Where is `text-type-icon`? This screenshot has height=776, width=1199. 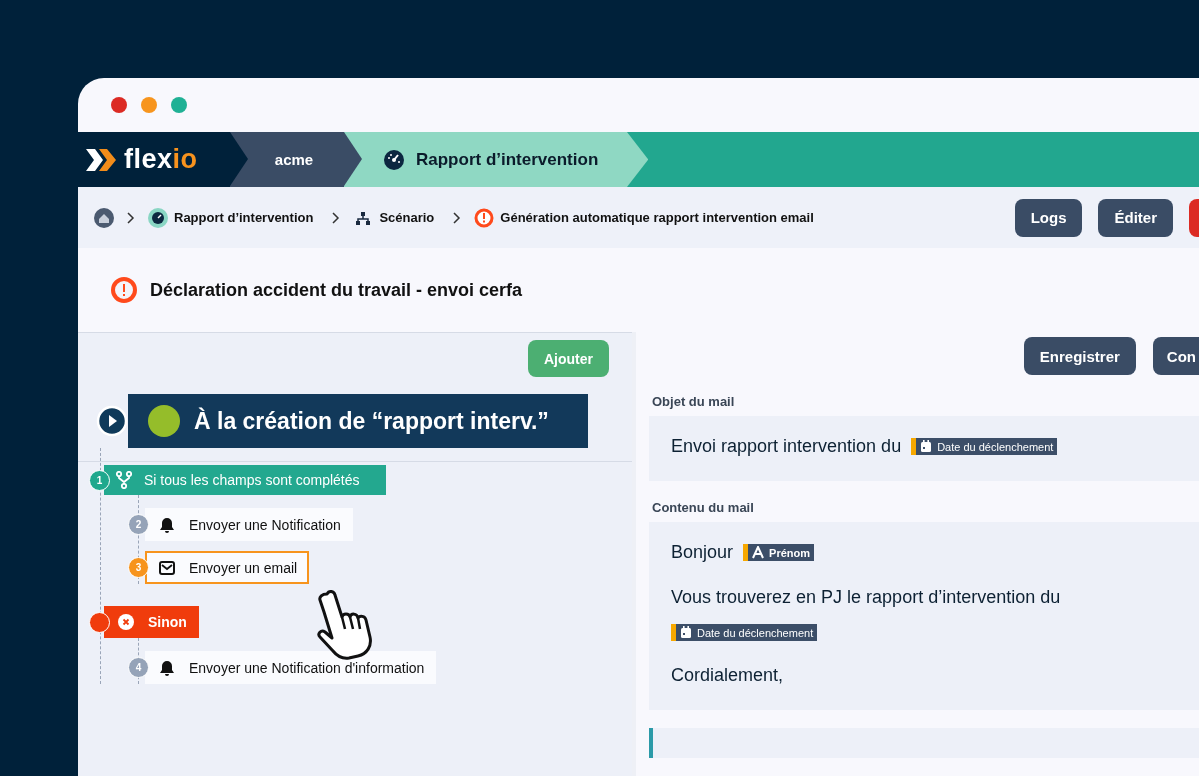 text-type-icon is located at coordinates (758, 552).